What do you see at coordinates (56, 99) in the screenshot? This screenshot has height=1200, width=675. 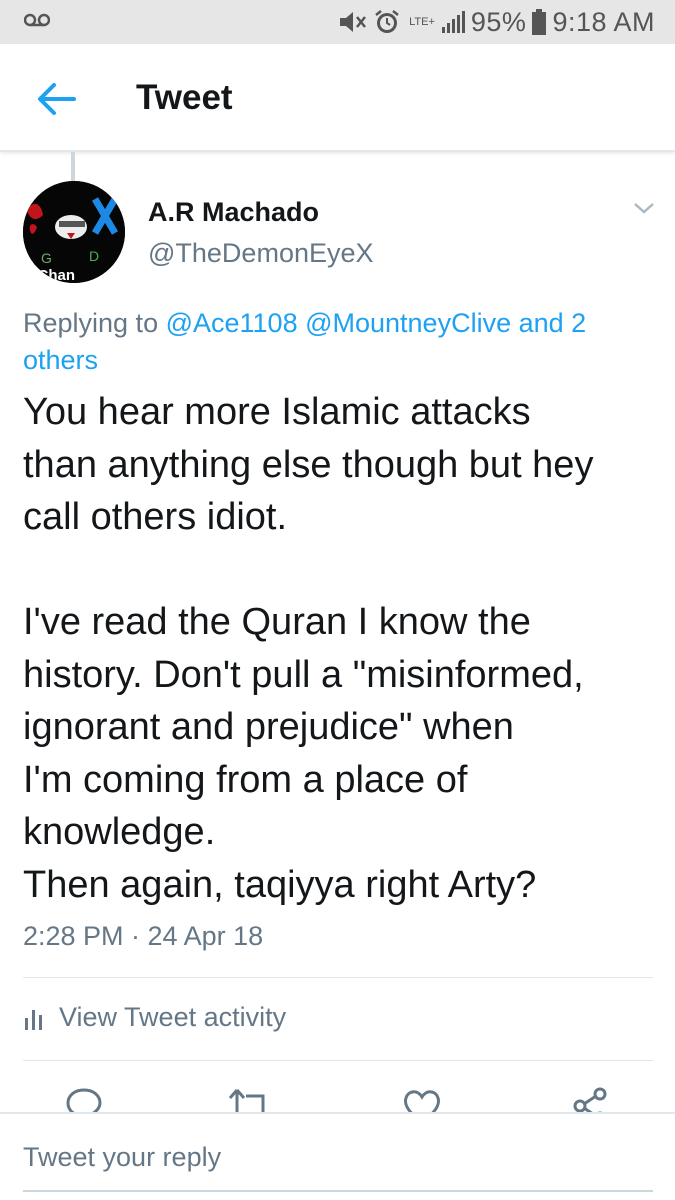 I see `back-arrow-icon` at bounding box center [56, 99].